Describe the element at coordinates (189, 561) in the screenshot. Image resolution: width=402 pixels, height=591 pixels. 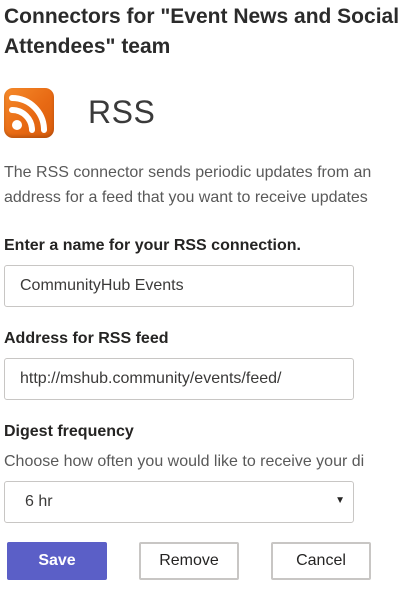
I see `remove-button: Remove` at that location.